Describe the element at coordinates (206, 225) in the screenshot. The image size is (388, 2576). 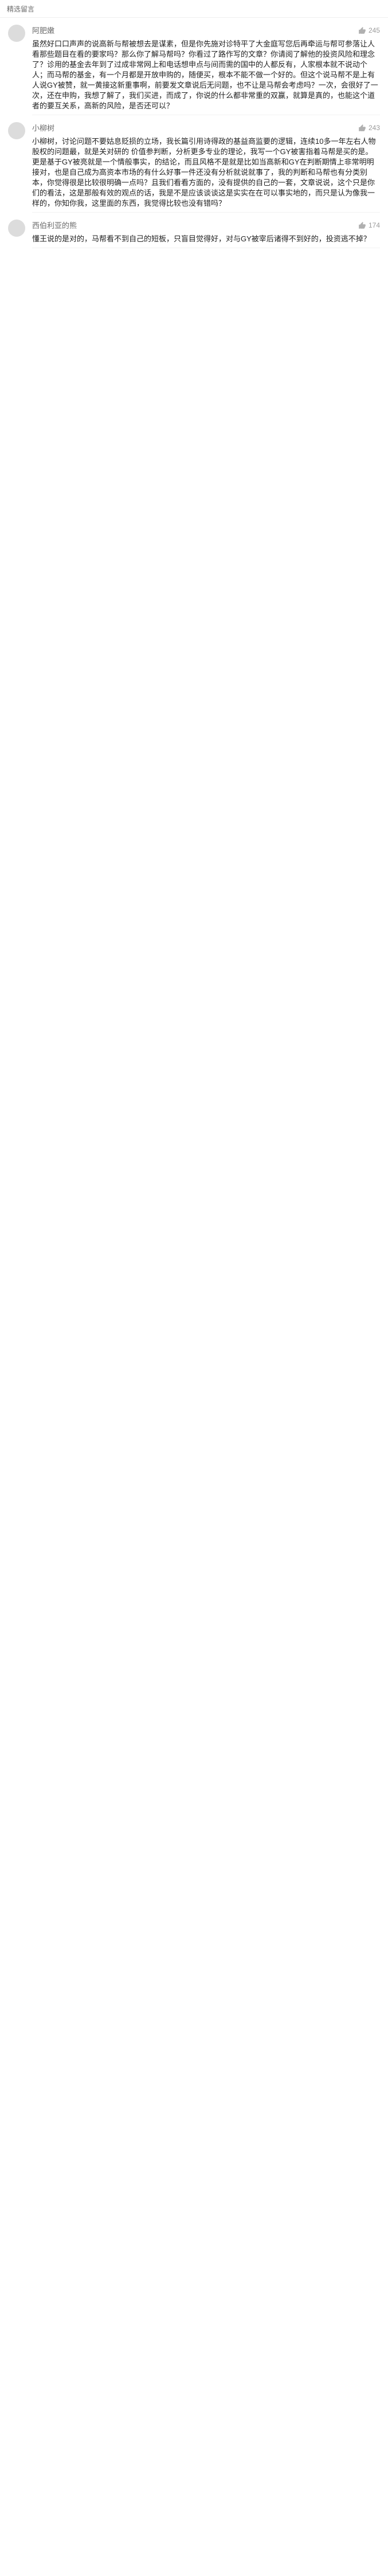
I see `comment-meta: 西伯利亚的熊 174` at that location.